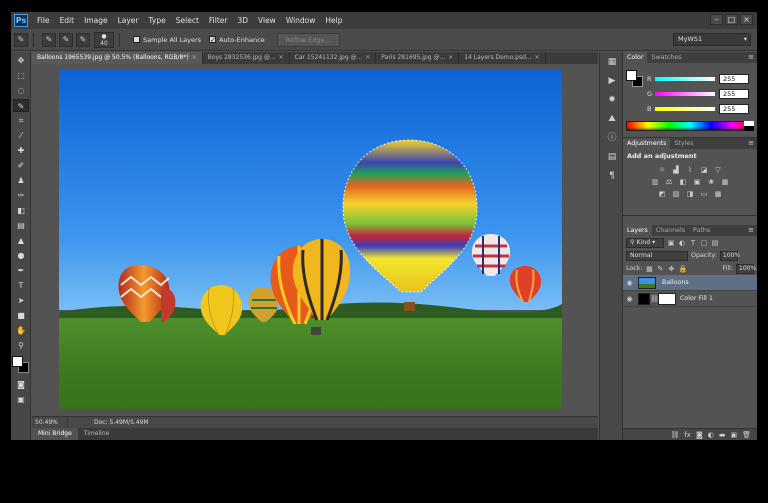  Describe the element at coordinates (67, 20) in the screenshot. I see `menu-edit: Edit` at that location.